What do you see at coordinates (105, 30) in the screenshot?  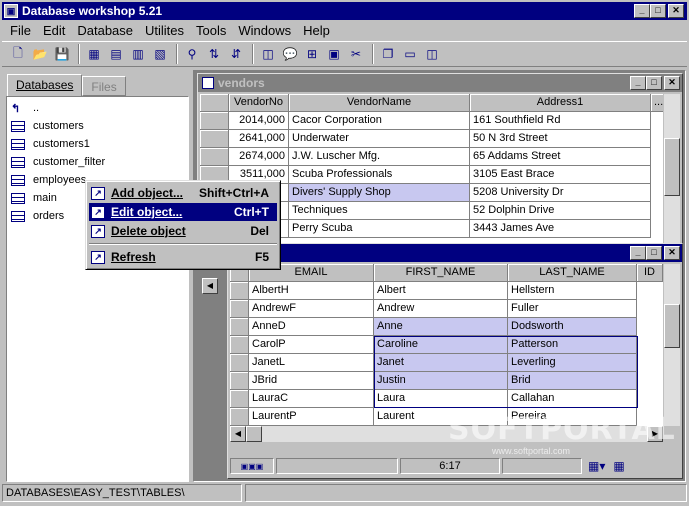 I see `menu-database: Database` at bounding box center [105, 30].